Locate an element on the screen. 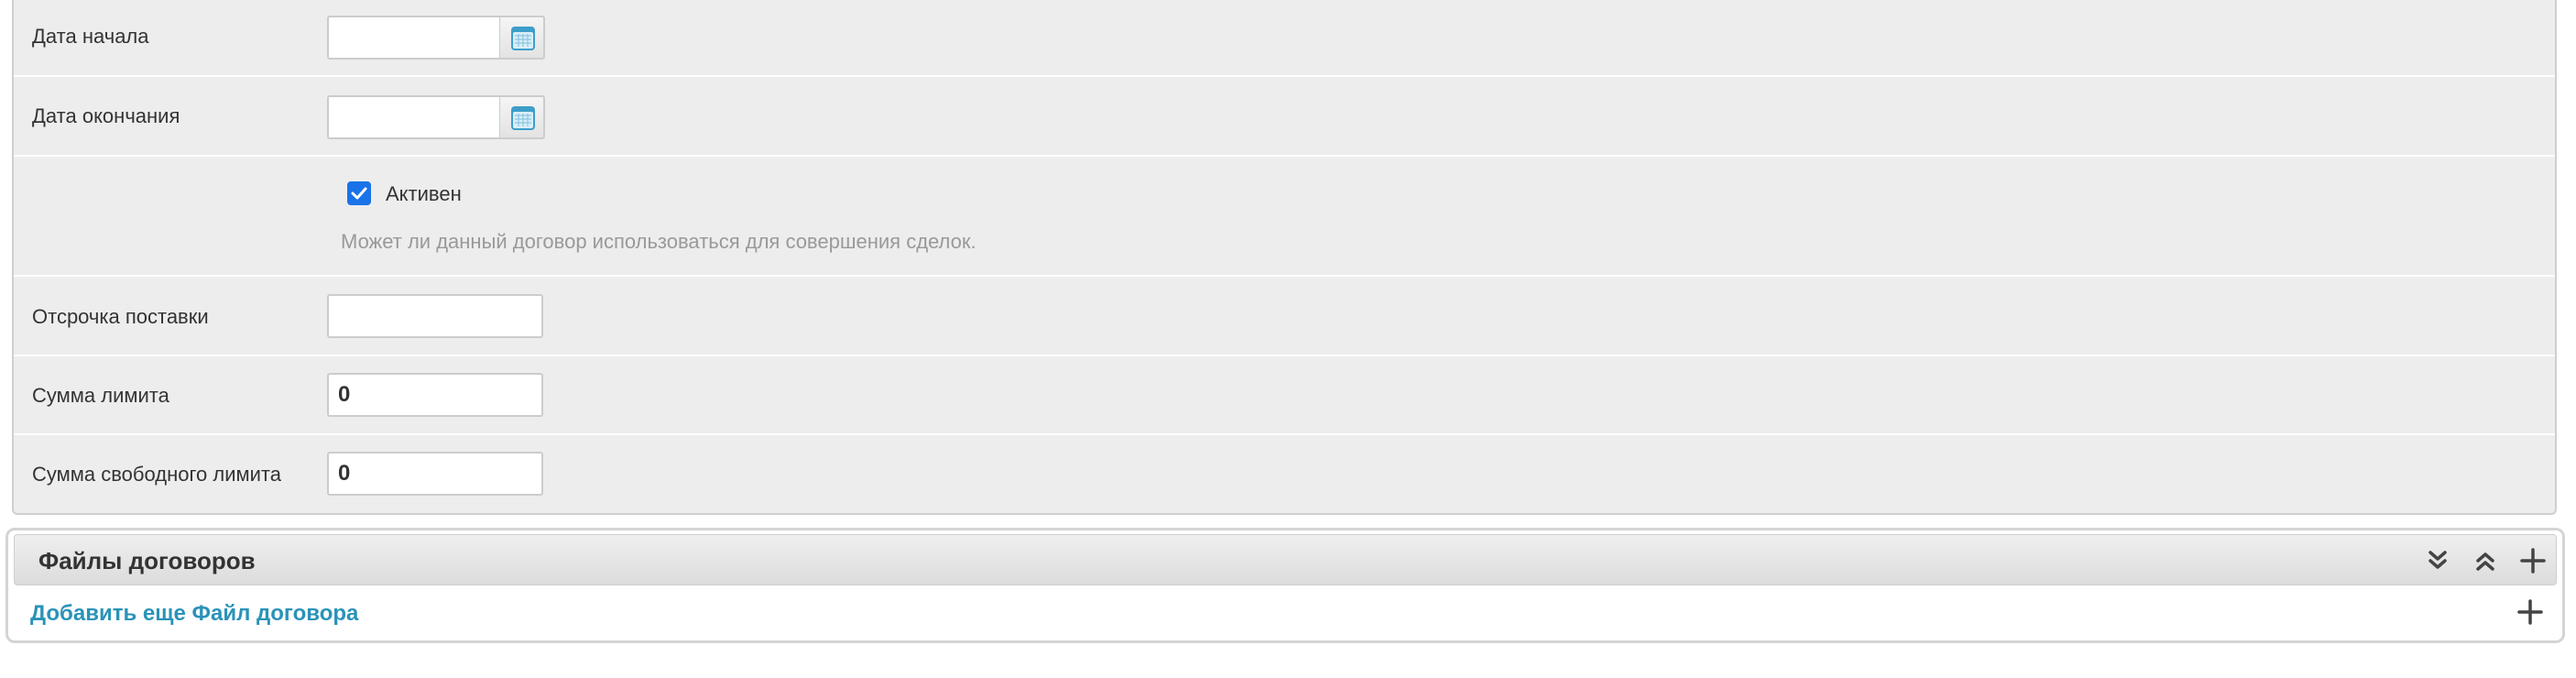 This screenshot has width=2576, height=678. chevrons-down-icon is located at coordinates (2438, 560).